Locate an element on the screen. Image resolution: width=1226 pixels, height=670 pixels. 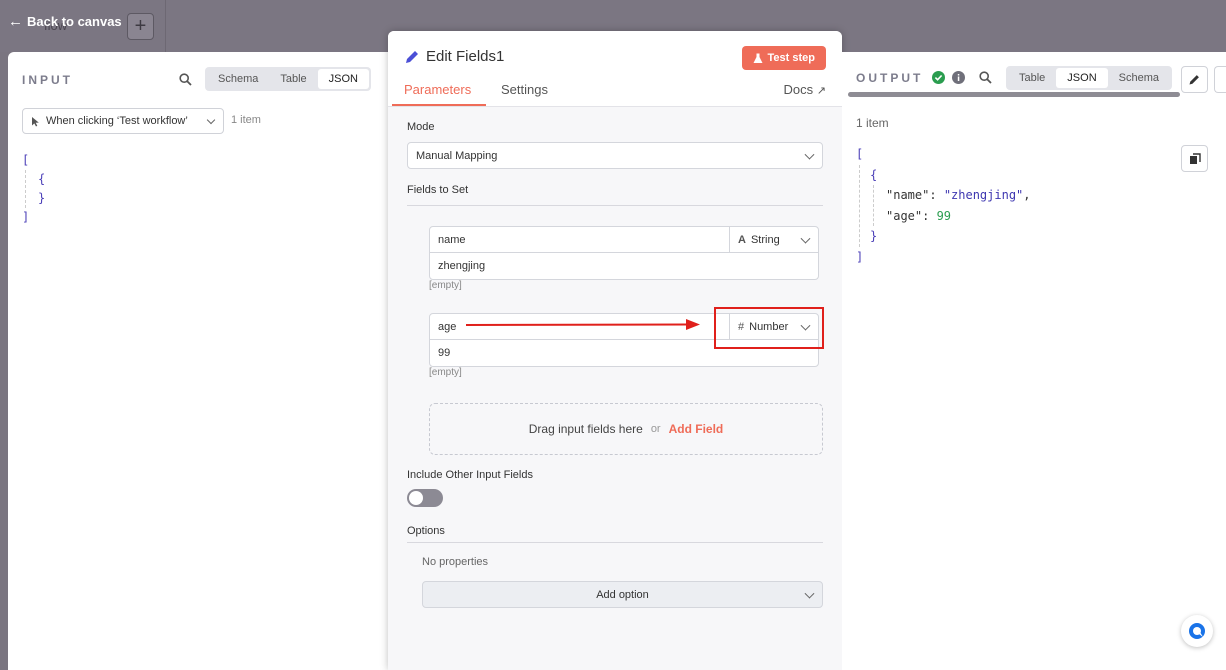
topbar-divider is located at coordinates (165, 26).